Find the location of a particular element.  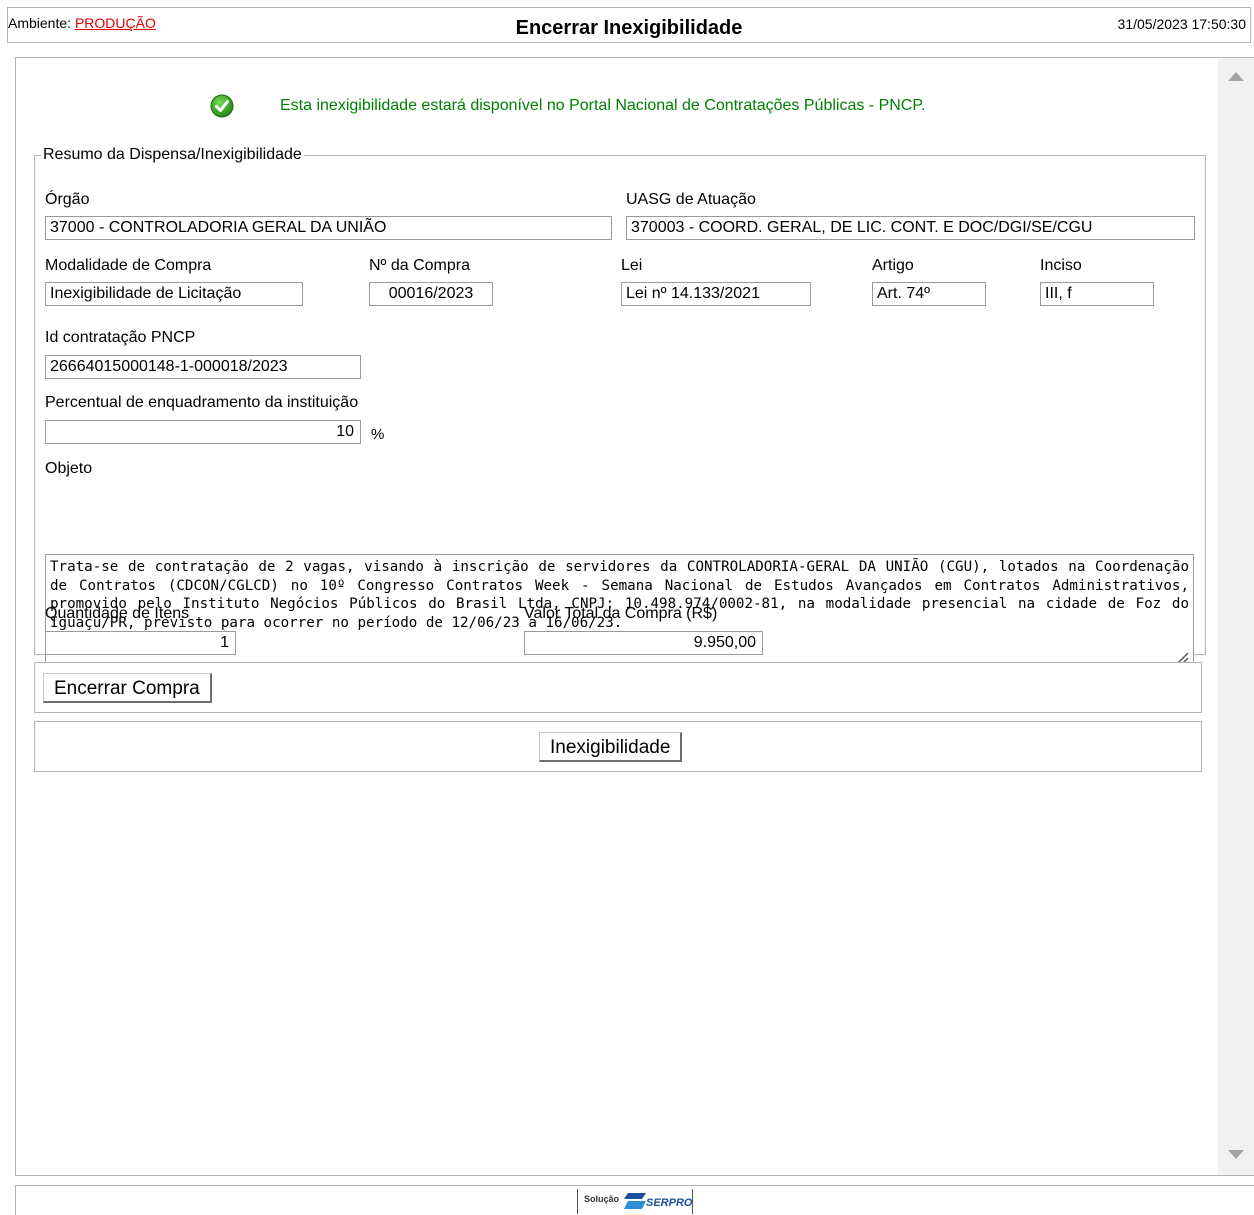

pncp-id-field: 26664015000148-1-000018/2023 is located at coordinates (203, 367).